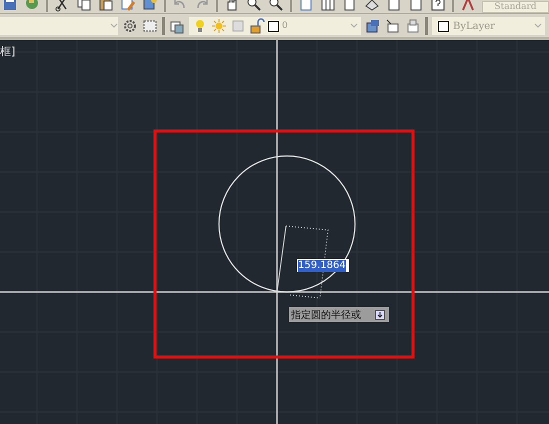 This screenshot has height=424, width=549. Describe the element at coordinates (10, 6) in the screenshot. I see `save-icon` at that location.